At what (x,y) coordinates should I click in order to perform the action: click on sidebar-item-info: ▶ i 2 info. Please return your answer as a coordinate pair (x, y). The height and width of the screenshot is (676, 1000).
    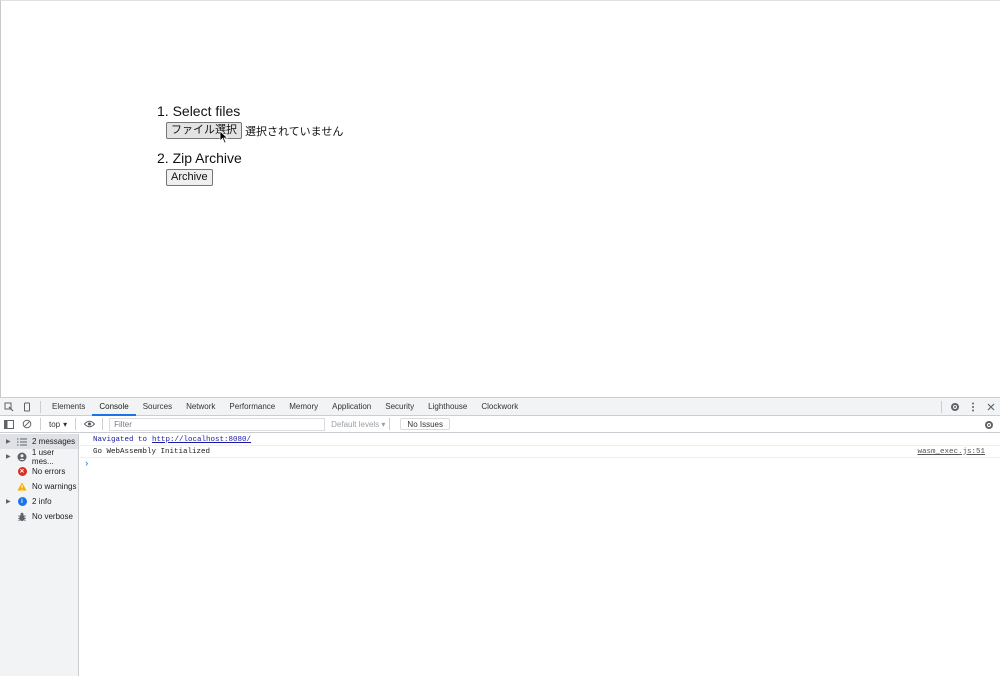
    Looking at the image, I should click on (39, 501).